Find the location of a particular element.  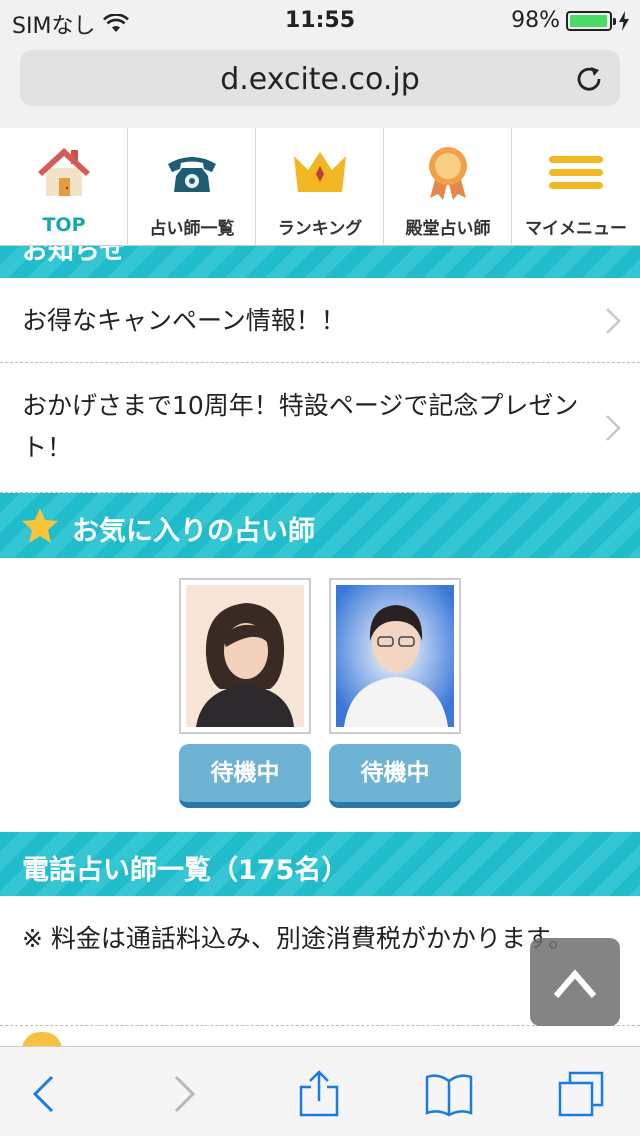

nav-my-menu: マイメニュー is located at coordinates (576, 187).